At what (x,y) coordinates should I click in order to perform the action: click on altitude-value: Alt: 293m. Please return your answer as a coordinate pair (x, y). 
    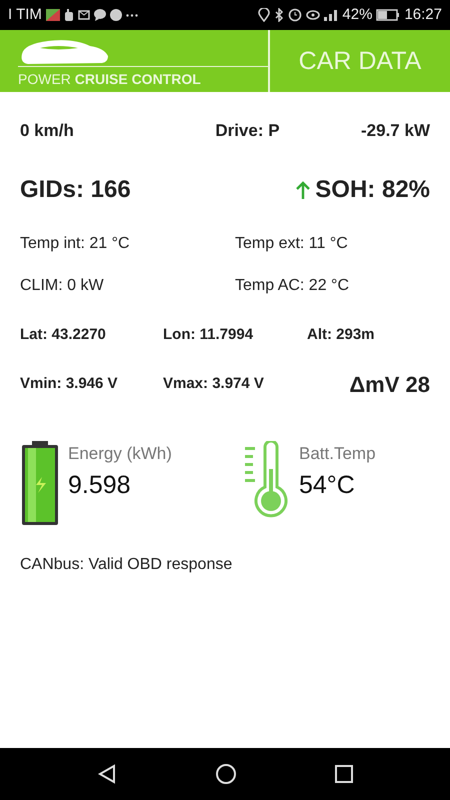
    Looking at the image, I should click on (341, 334).